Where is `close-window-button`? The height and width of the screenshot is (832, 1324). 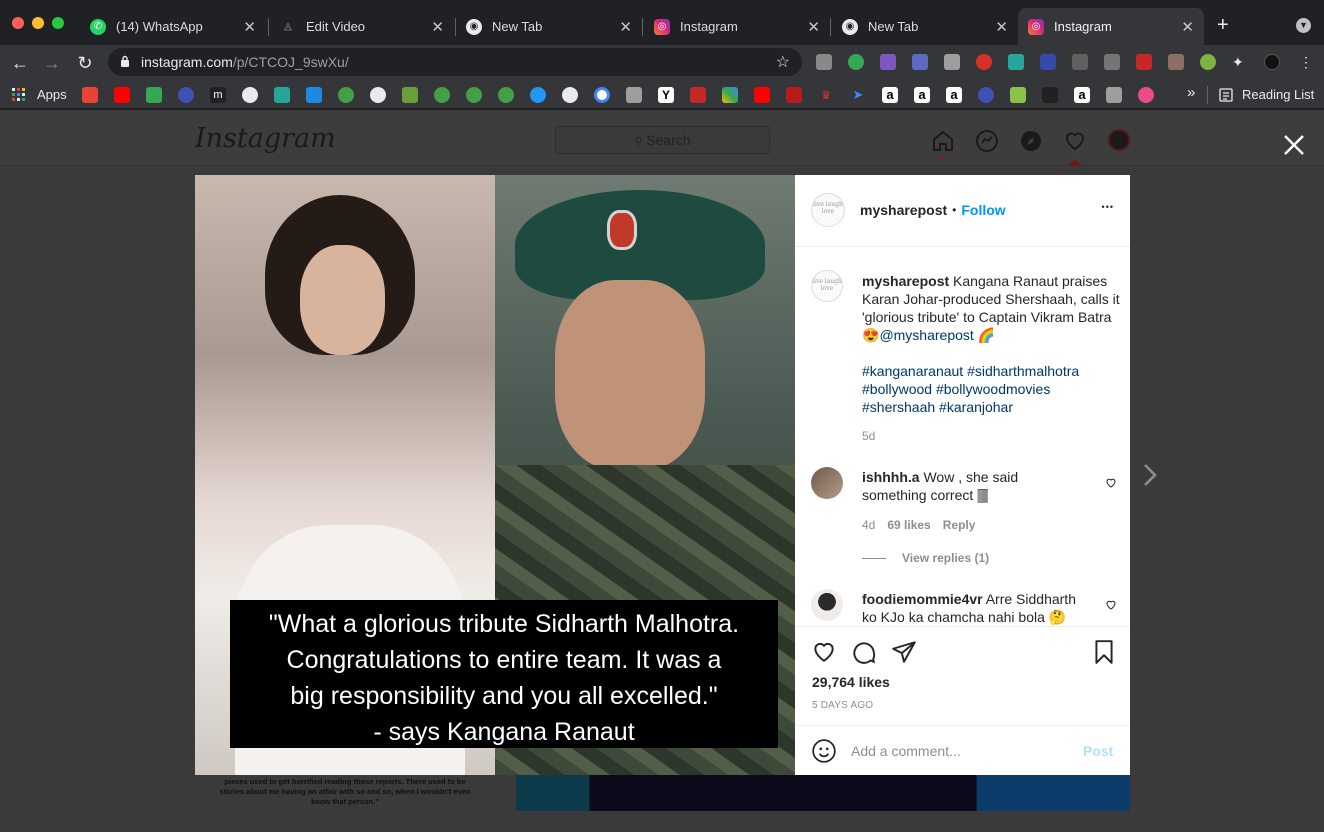 close-window-button is located at coordinates (18, 23).